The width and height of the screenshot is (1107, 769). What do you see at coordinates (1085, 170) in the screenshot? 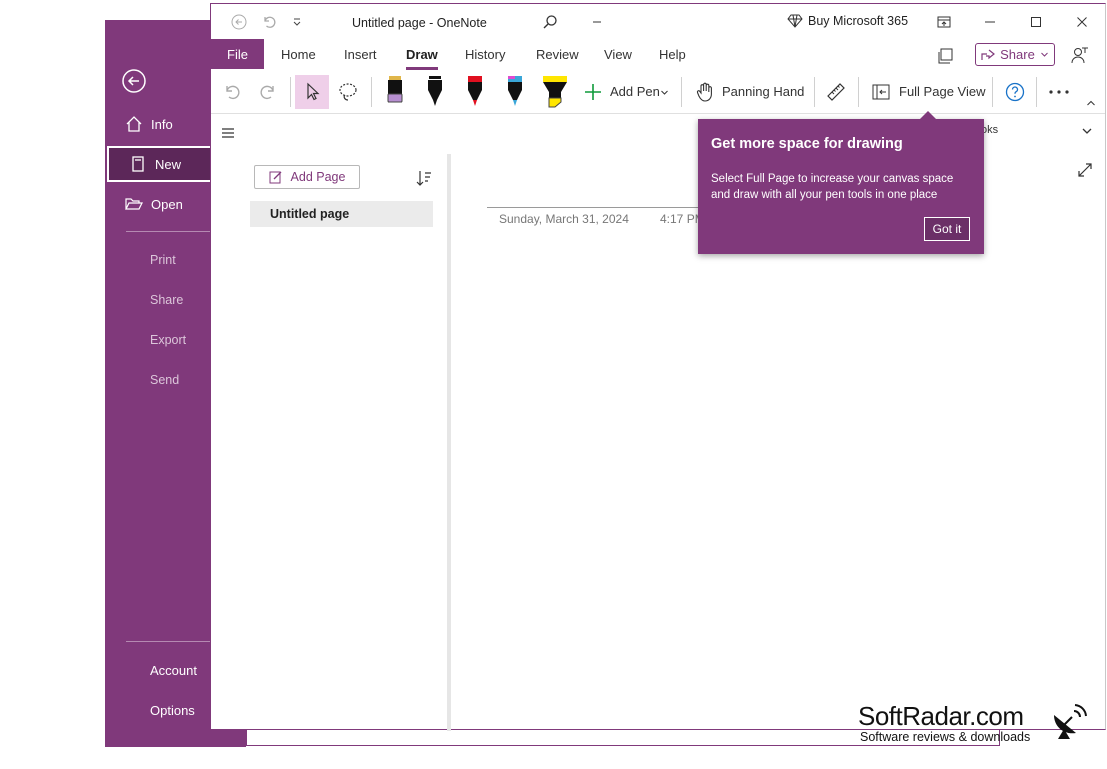
I see `expand-icon` at bounding box center [1085, 170].